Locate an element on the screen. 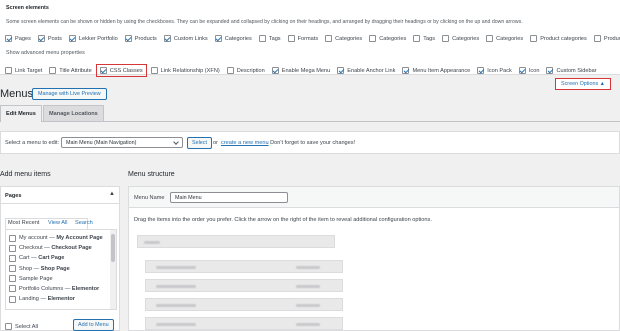 The width and height of the screenshot is (620, 331). checkbox-product-categories: Product categories is located at coordinates (558, 38).